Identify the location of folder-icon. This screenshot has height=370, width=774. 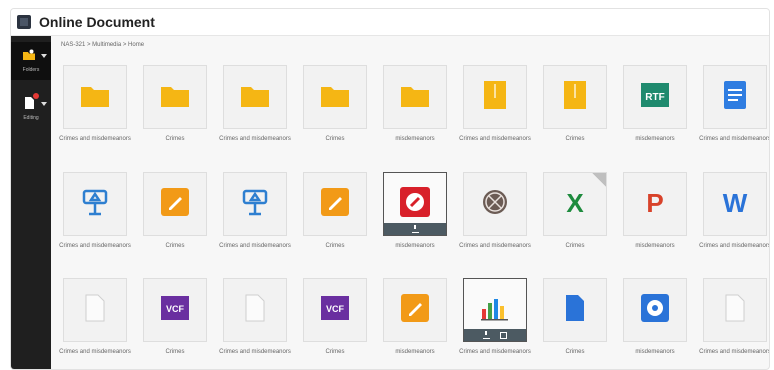
(29, 54).